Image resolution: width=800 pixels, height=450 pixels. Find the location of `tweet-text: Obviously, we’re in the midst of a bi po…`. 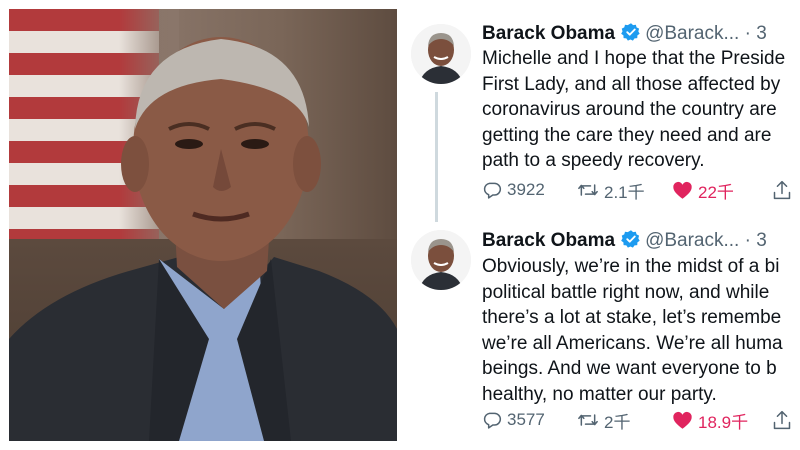

tweet-text: Obviously, we’re in the midst of a bi po… is located at coordinates (641, 330).